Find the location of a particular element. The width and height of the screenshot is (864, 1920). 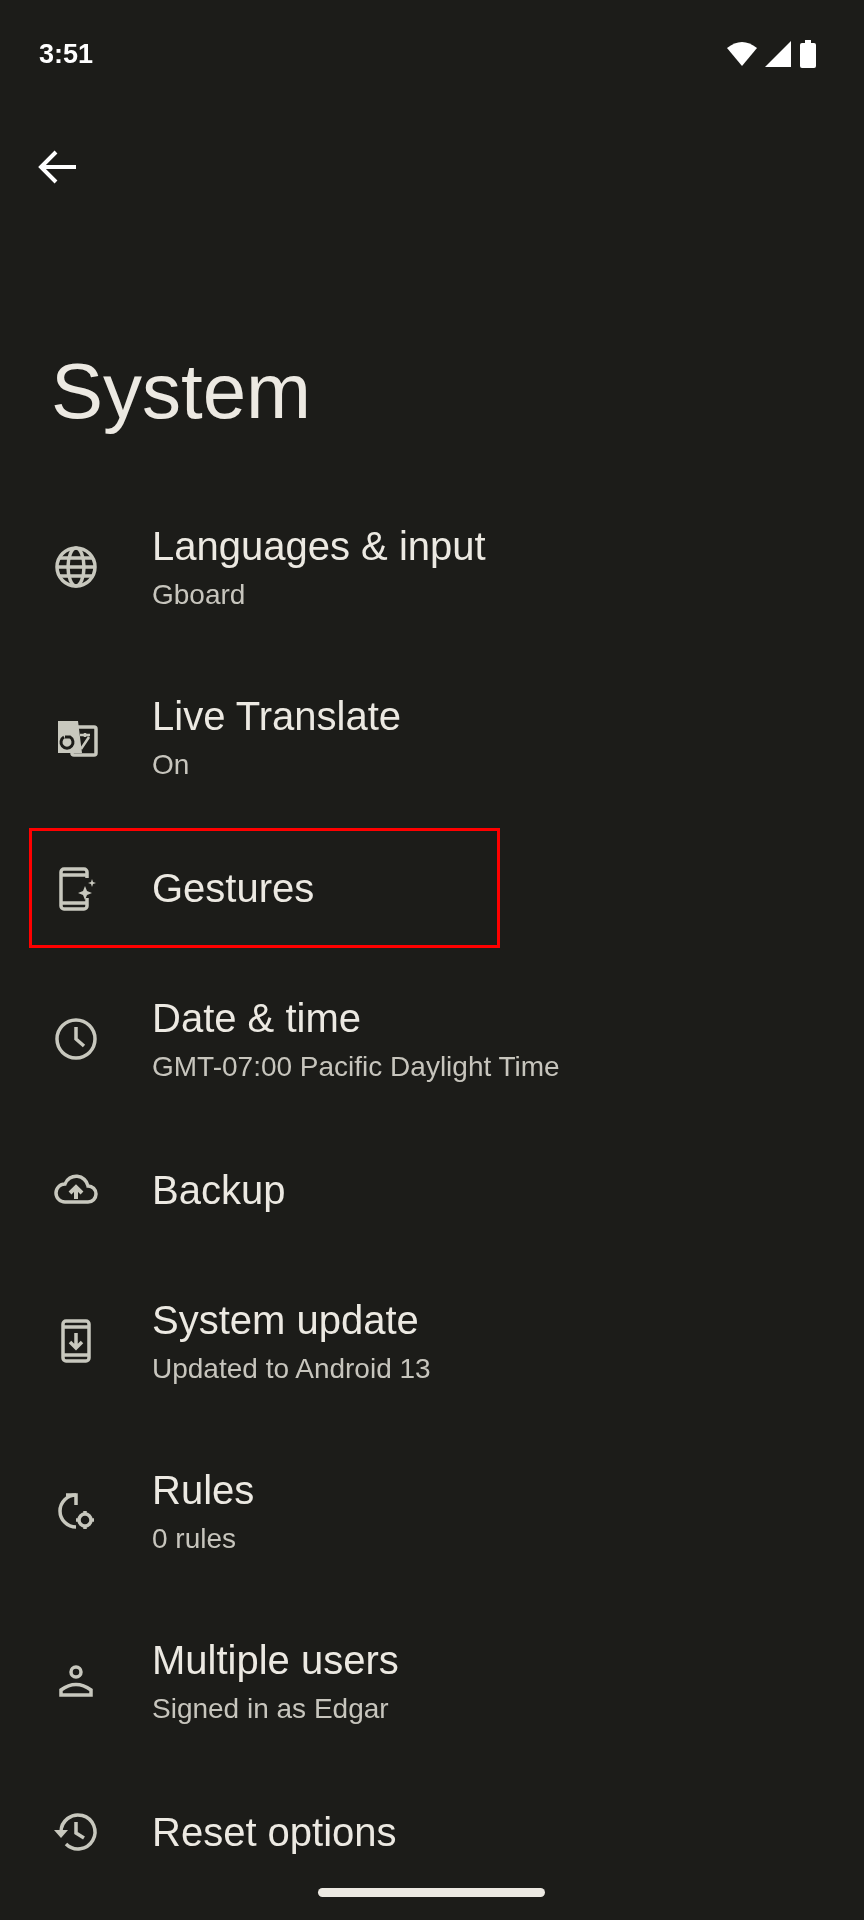

settings-item: Rules 0 rules is located at coordinates (432, 1511).